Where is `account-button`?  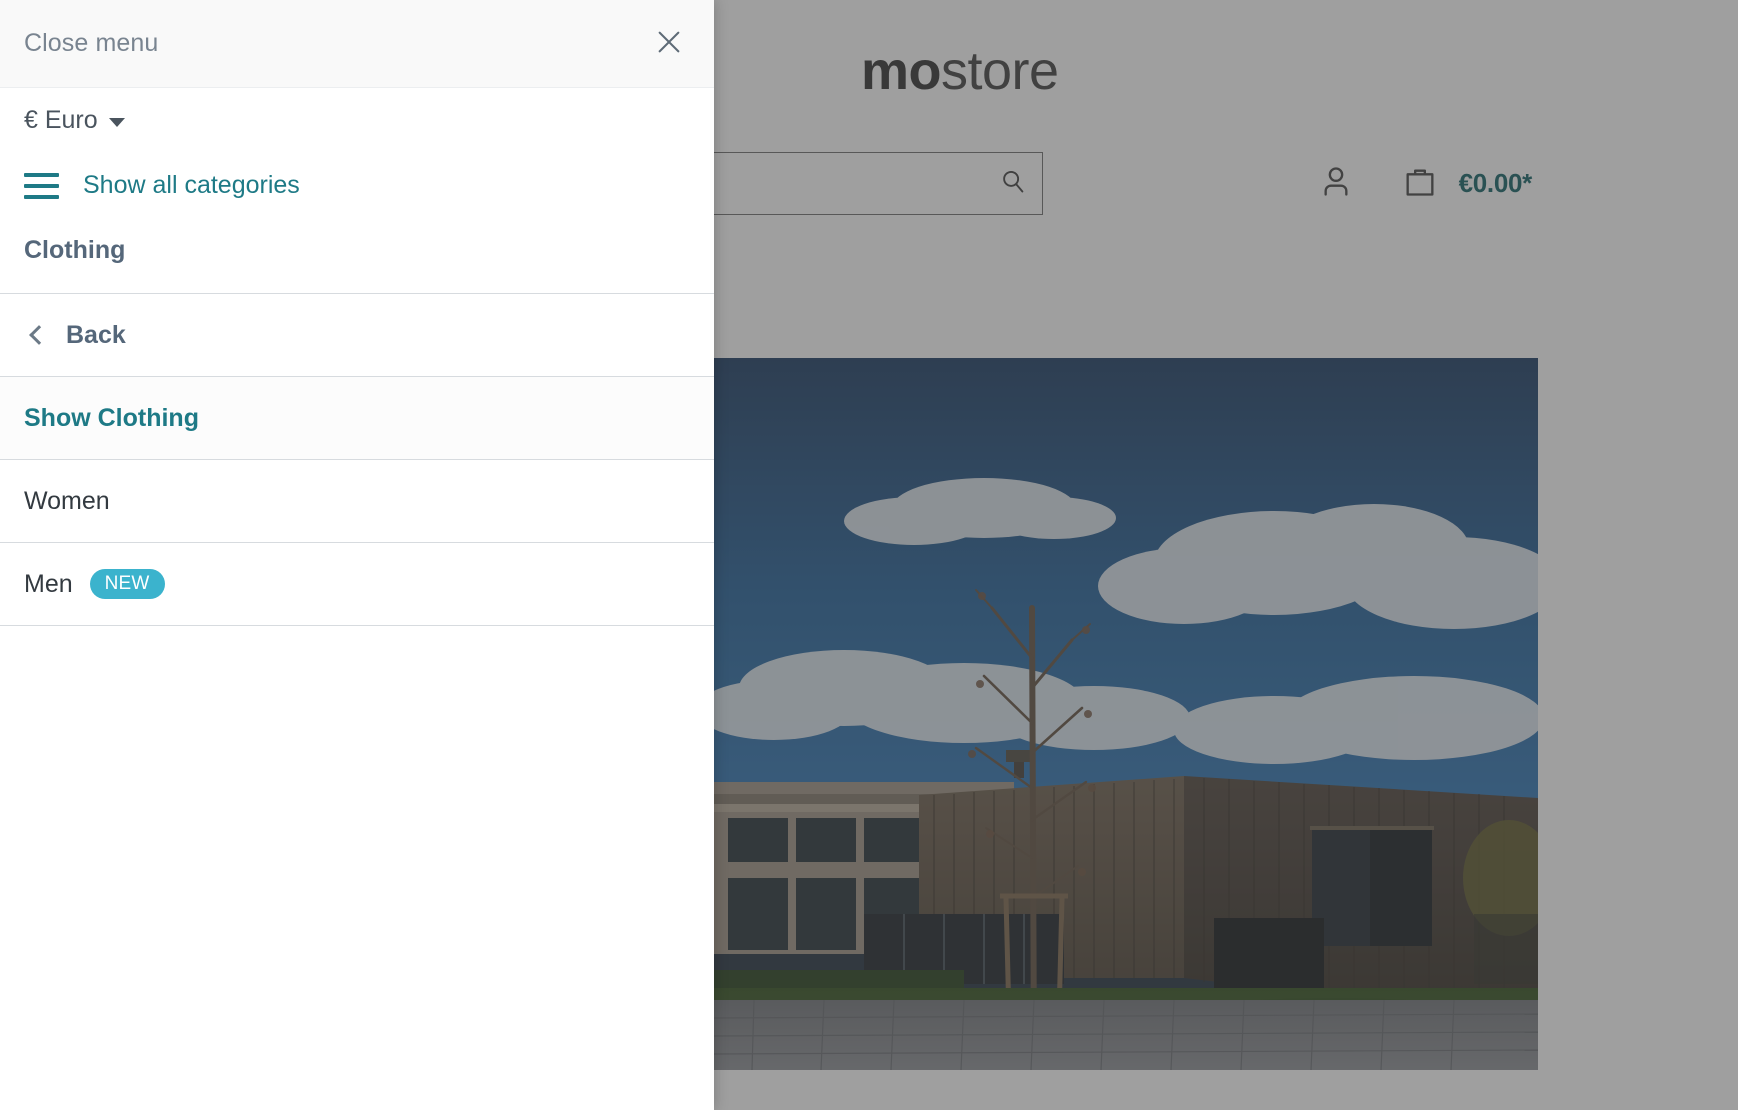
account-button is located at coordinates (1336, 183).